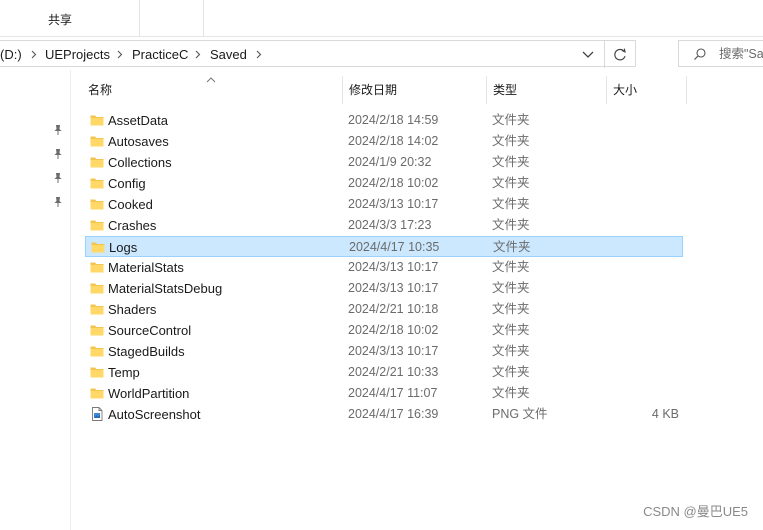 Image resolution: width=763 pixels, height=530 pixels. I want to click on chevron-down-icon, so click(588, 54).